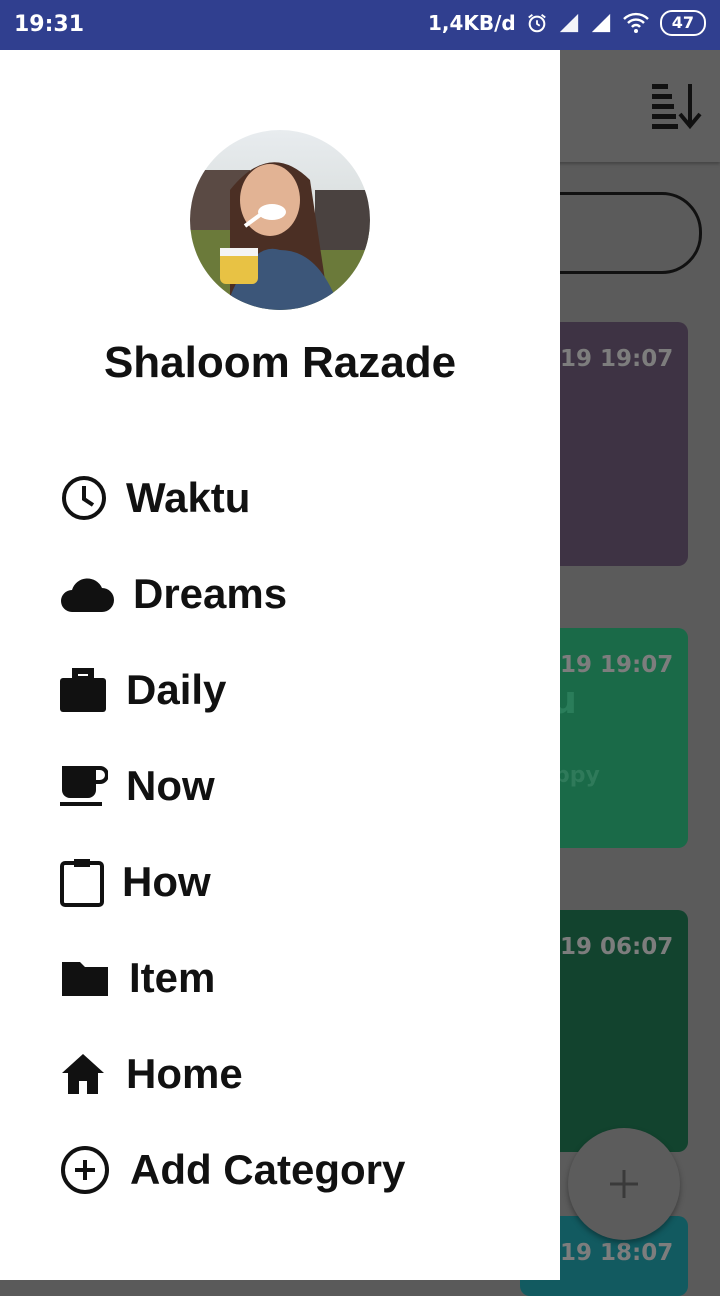 This screenshot has width=720, height=1296. I want to click on note-date: 19 06:07, so click(617, 947).